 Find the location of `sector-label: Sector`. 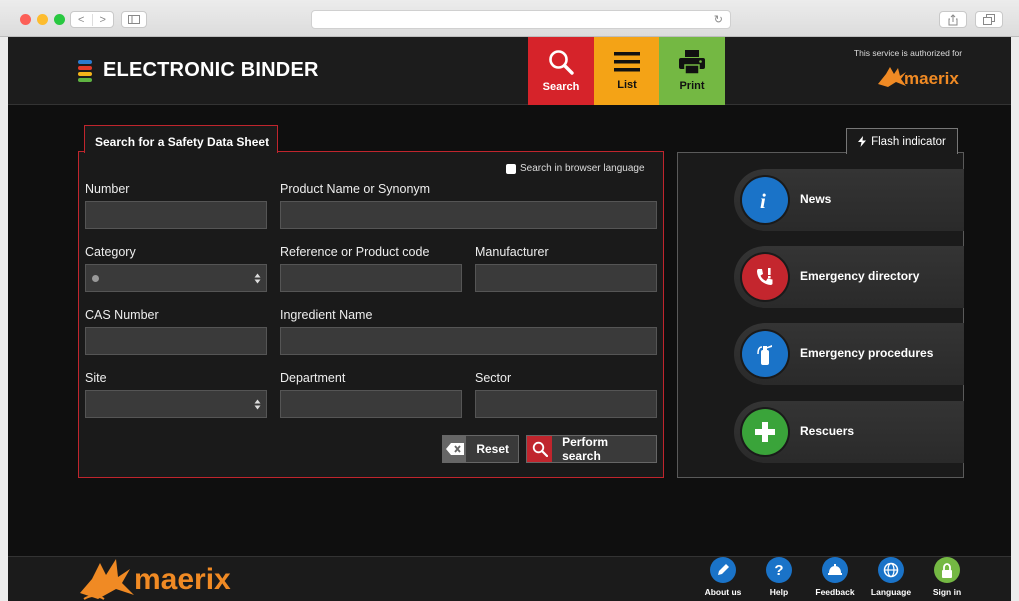

sector-label: Sector is located at coordinates (493, 378).